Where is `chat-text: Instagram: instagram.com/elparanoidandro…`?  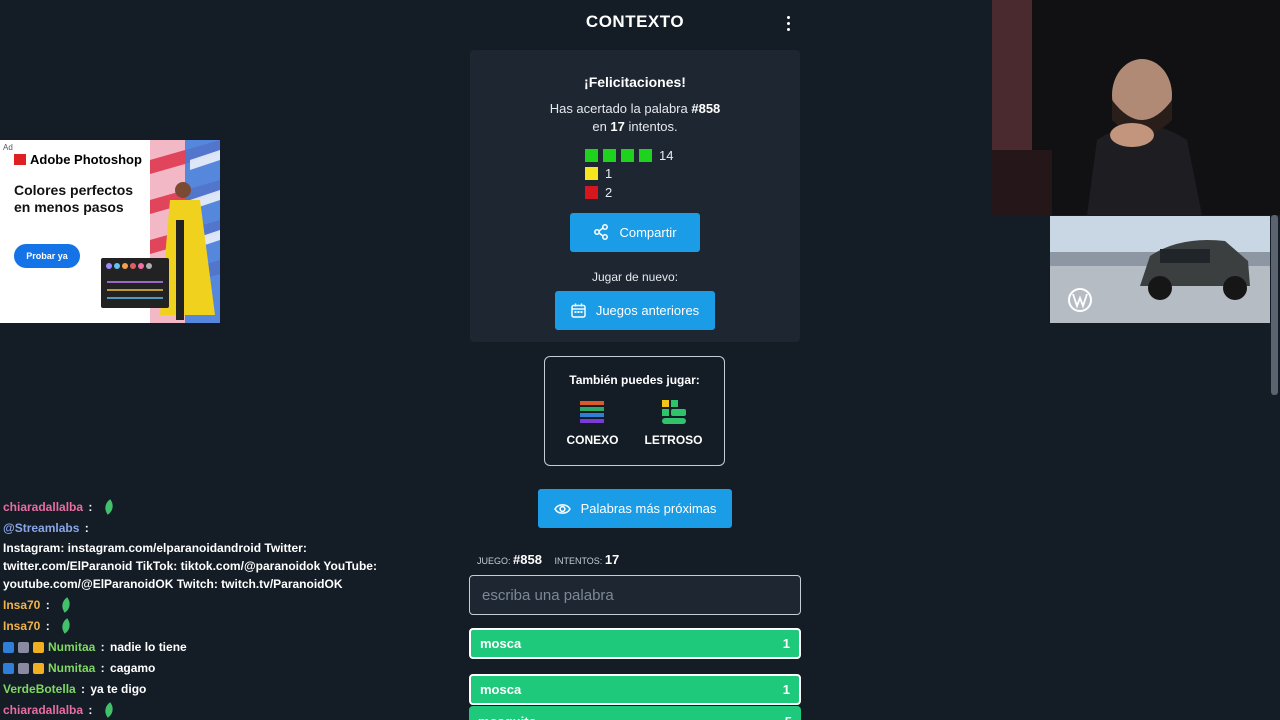 chat-text: Instagram: instagram.com/elparanoidandro… is located at coordinates (190, 566).